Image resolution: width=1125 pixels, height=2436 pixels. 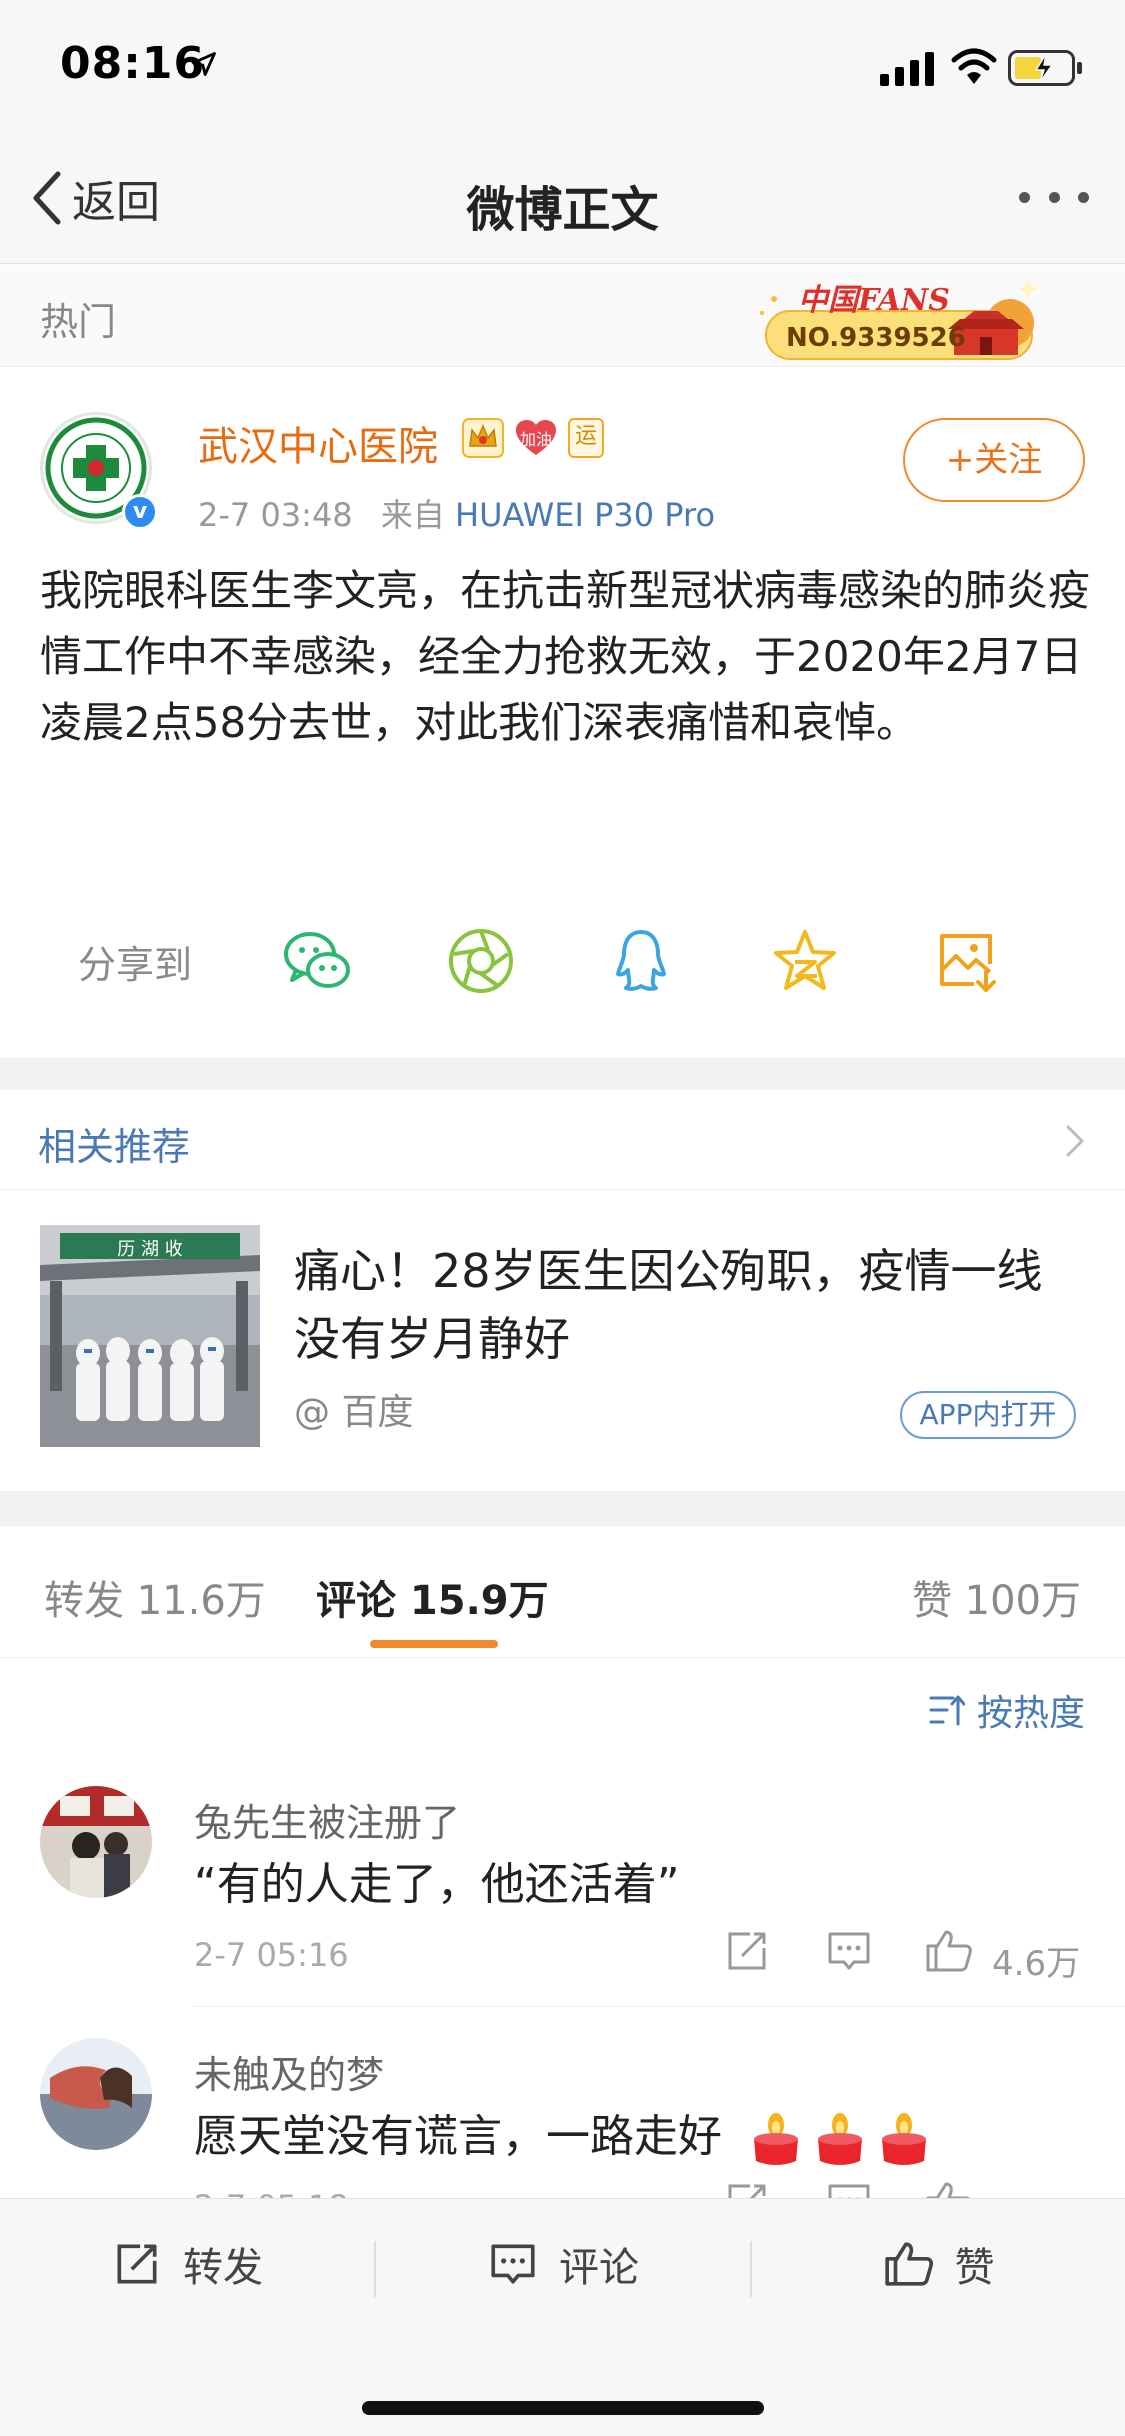 What do you see at coordinates (874, 300) in the screenshot?
I see `fans-badge-title: 中国FANS` at bounding box center [874, 300].